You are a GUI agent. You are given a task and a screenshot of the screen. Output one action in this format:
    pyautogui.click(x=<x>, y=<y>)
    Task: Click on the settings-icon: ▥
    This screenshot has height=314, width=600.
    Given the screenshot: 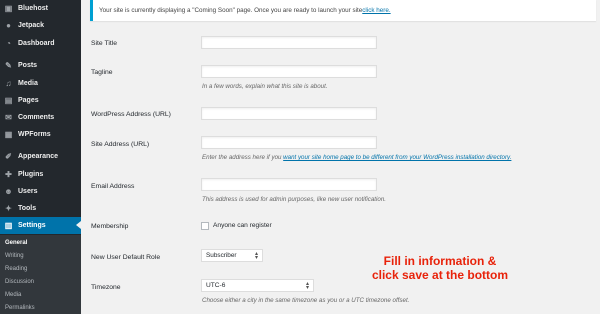 What is the action you would take?
    pyautogui.click(x=8, y=225)
    